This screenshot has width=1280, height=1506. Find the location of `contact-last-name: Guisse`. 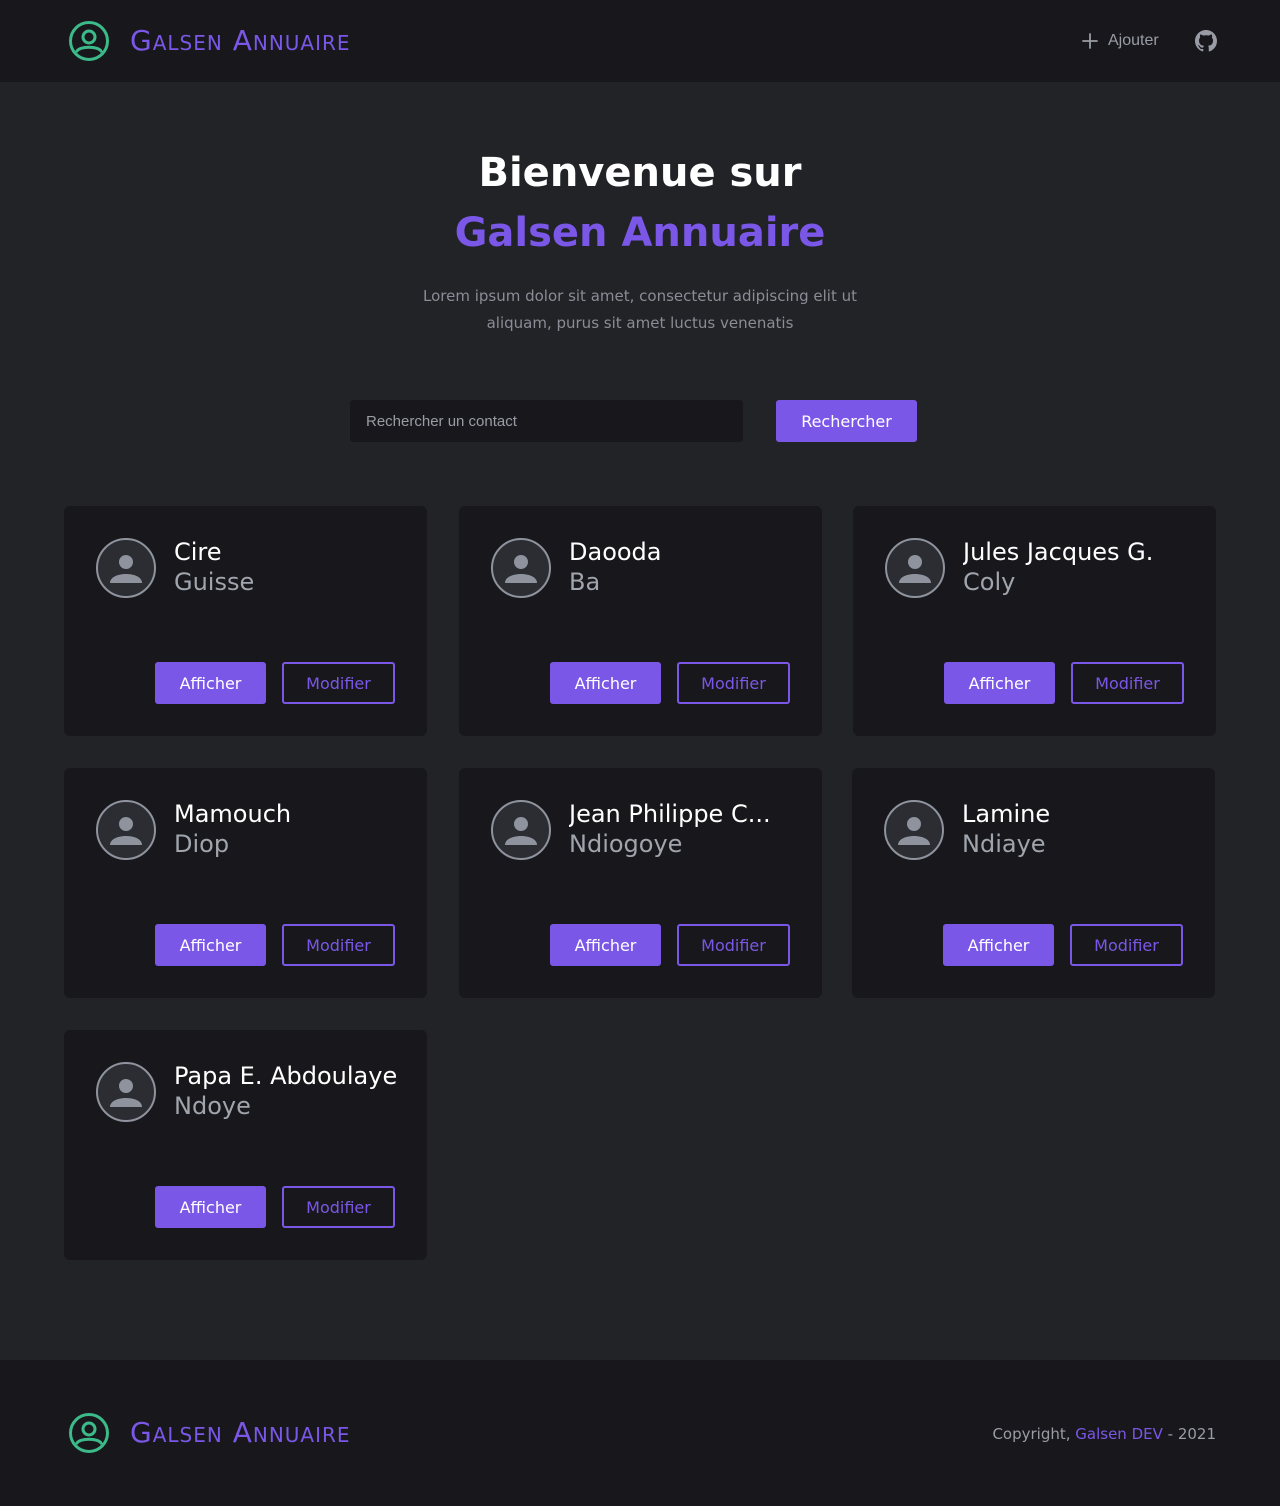

contact-last-name: Guisse is located at coordinates (214, 582).